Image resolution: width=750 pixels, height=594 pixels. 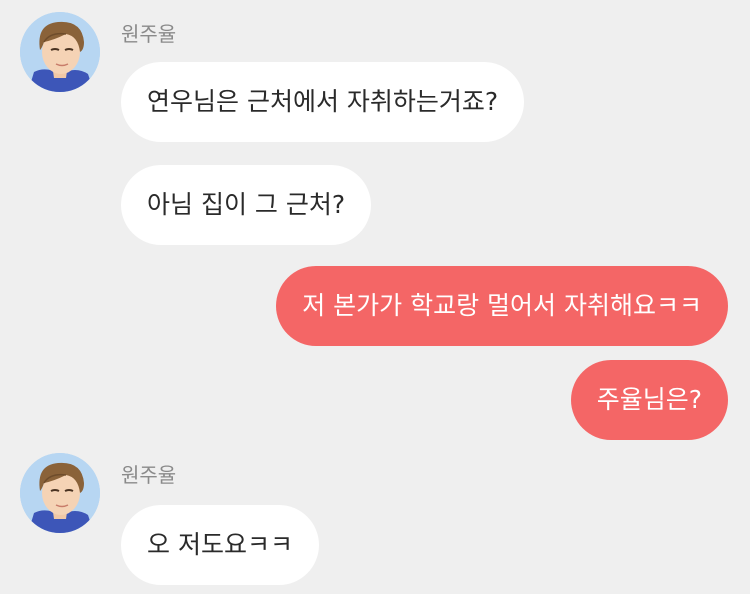 I want to click on message-bubble: 저 본가가 학교랑 멀어서 자취해요ㅋㅋ, so click(x=502, y=306).